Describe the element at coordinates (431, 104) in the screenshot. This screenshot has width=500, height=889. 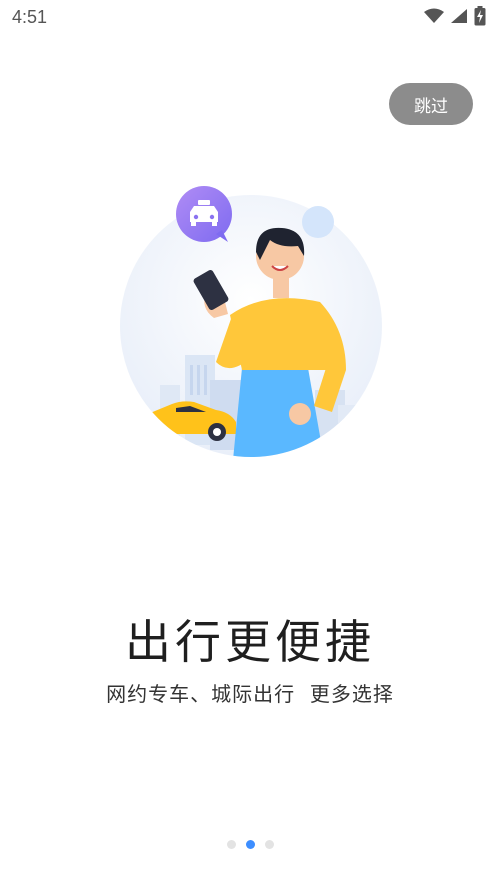
I see `skip-button: 跳过` at that location.